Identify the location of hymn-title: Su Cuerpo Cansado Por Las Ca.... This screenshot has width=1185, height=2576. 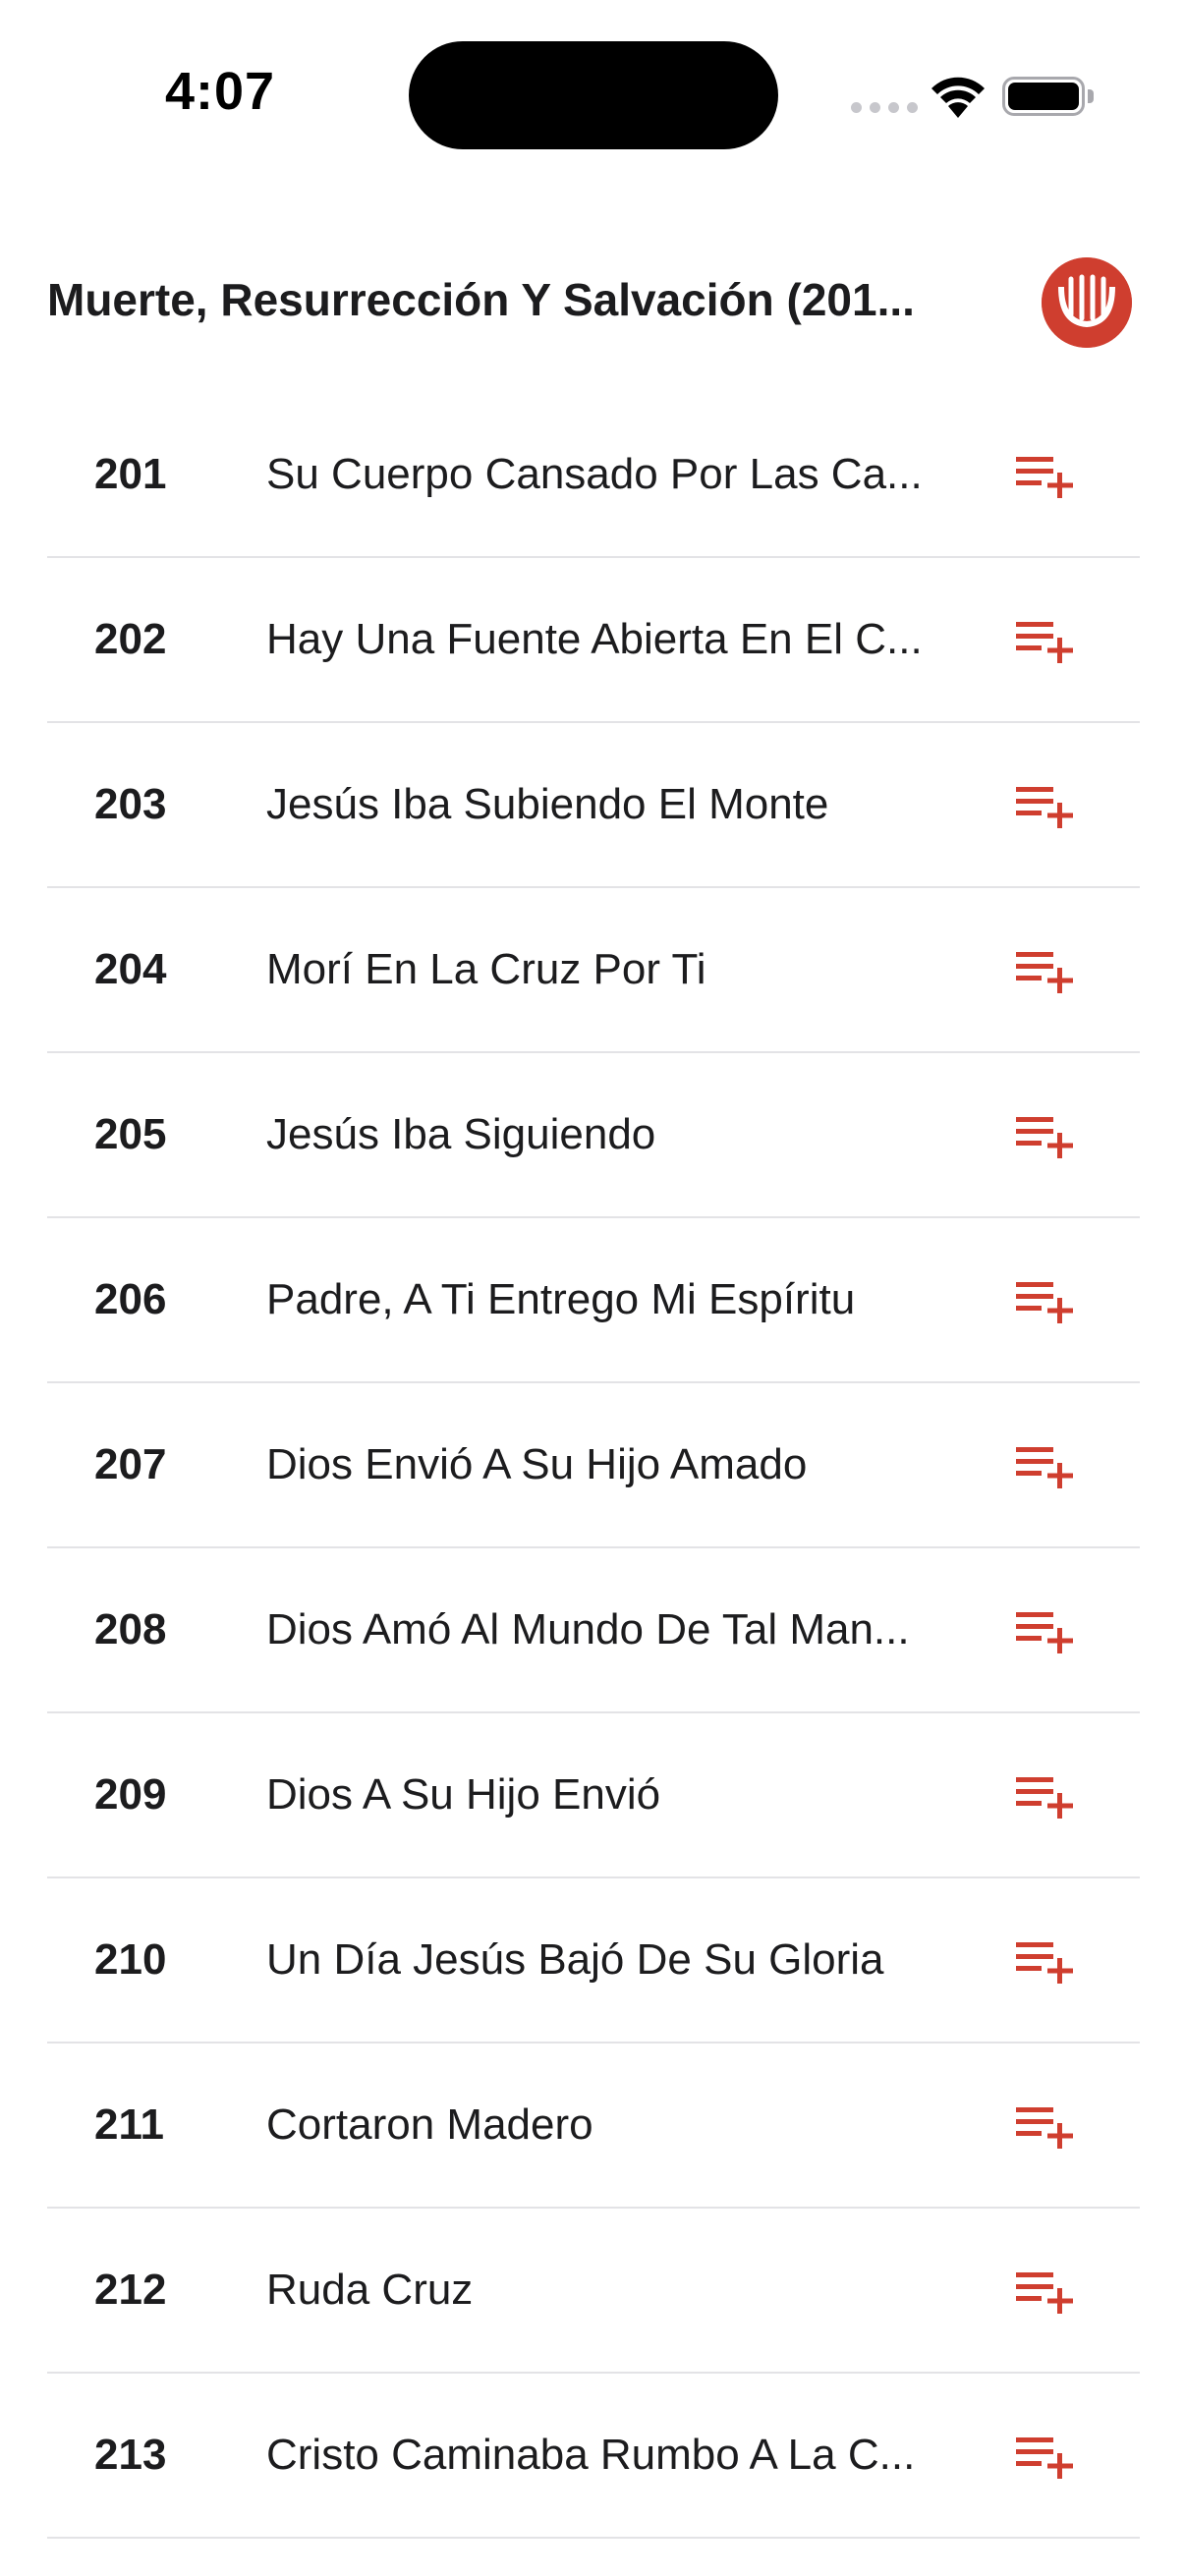
(594, 474).